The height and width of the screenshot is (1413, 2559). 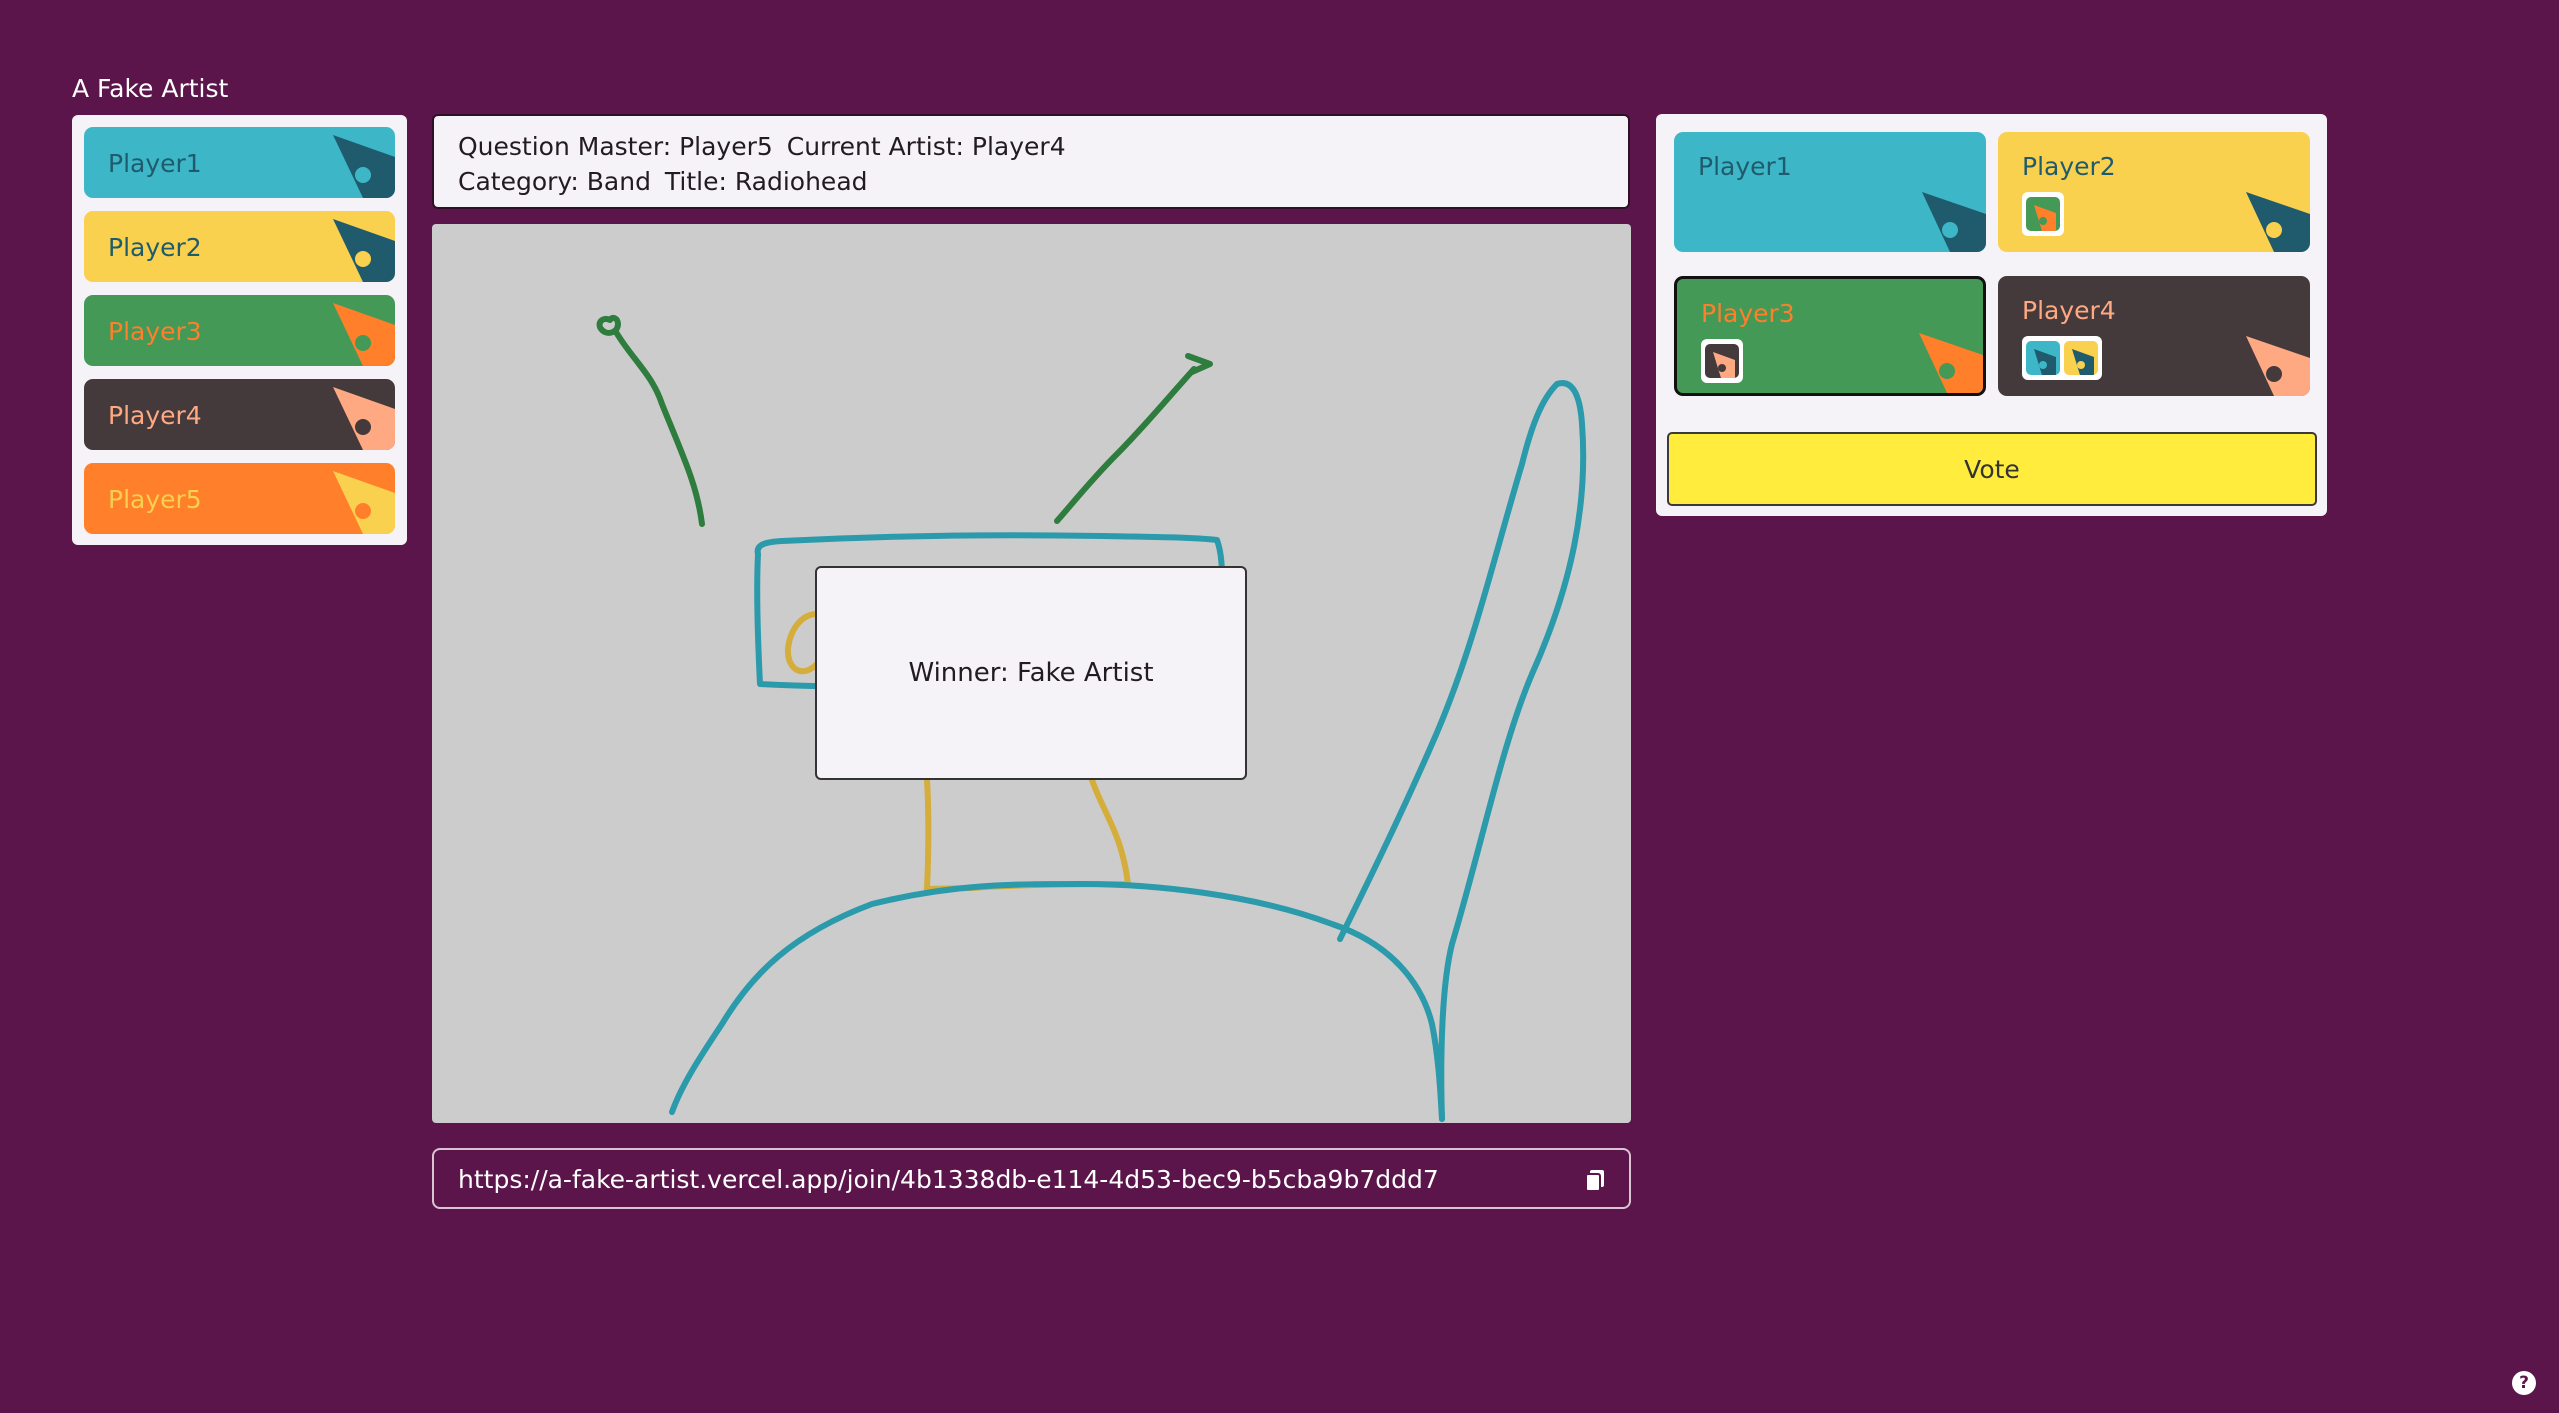 I want to click on chair-back-stroke, so click(x=1462, y=751).